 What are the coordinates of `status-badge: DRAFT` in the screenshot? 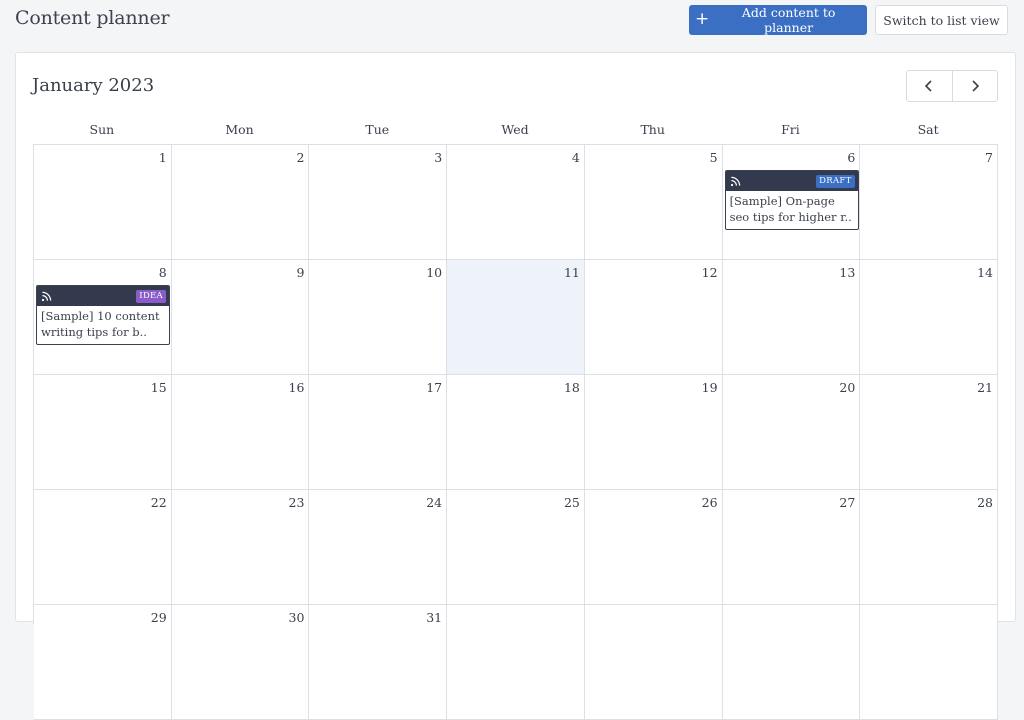 It's located at (835, 181).